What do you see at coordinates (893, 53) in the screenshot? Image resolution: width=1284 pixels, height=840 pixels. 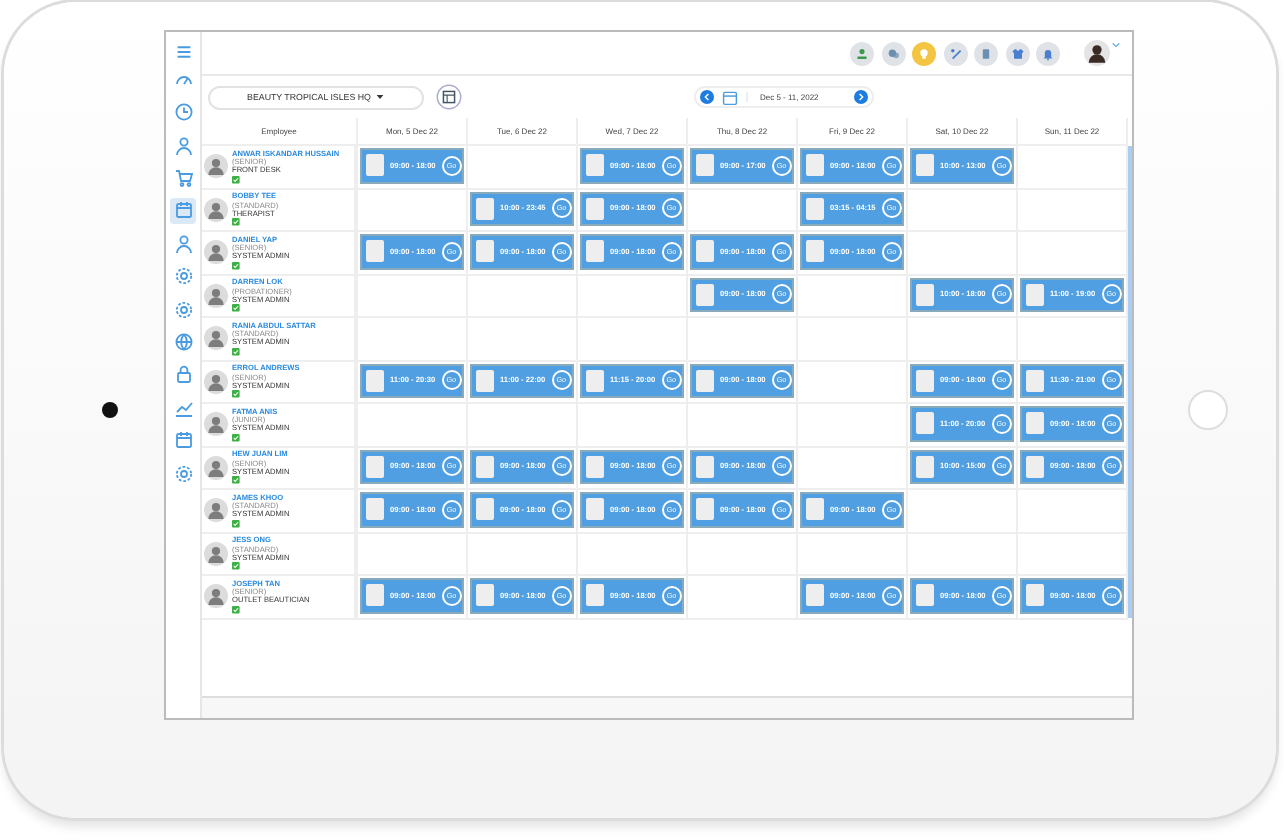 I see `chat-icon` at bounding box center [893, 53].